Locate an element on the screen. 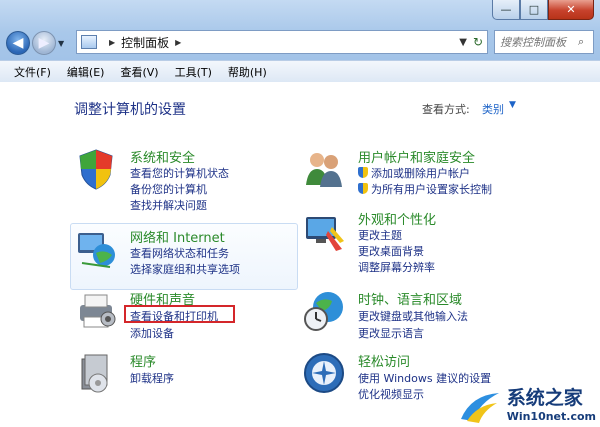 This screenshot has width=600, height=427. category-system-security: 系统和安全 查看您的计算机状态 备份您的计算机 查找并解决问题 is located at coordinates (184, 183).